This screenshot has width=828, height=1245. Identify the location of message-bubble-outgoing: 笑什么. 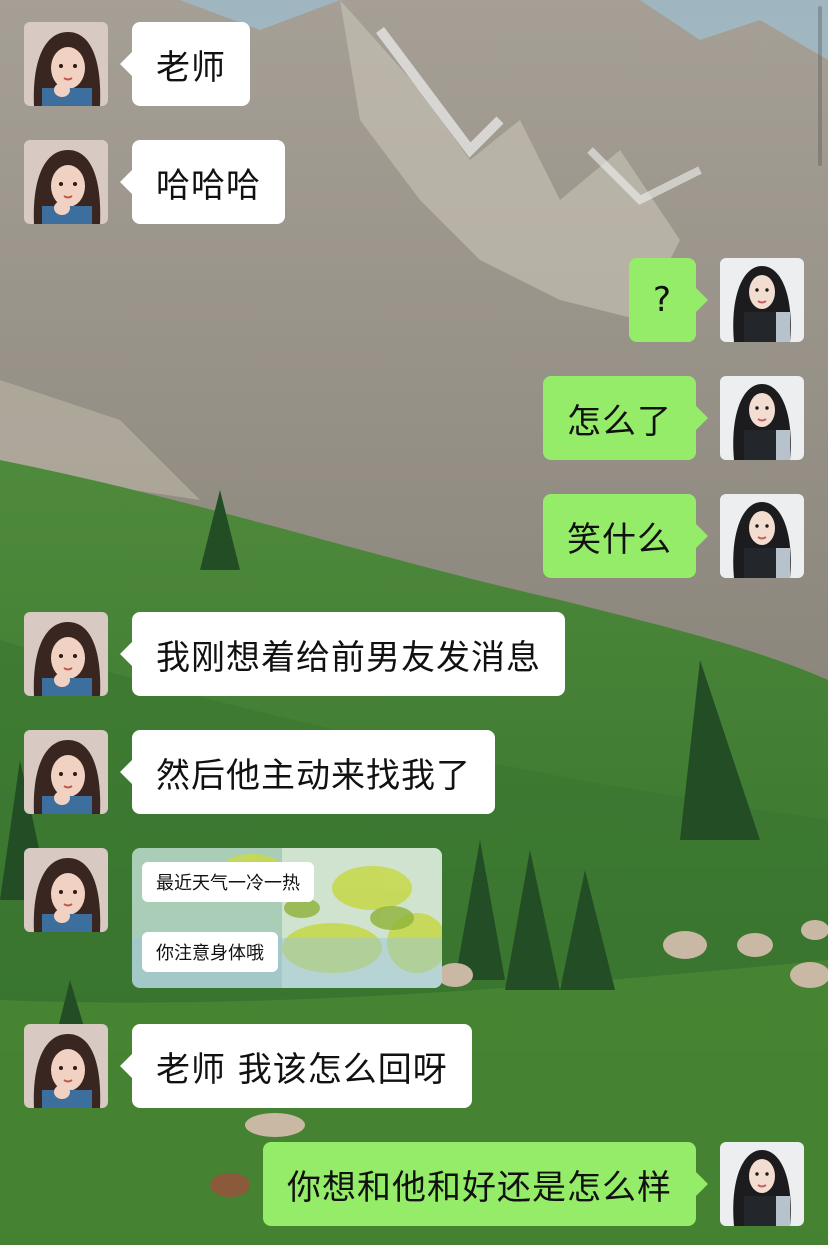
(625, 536).